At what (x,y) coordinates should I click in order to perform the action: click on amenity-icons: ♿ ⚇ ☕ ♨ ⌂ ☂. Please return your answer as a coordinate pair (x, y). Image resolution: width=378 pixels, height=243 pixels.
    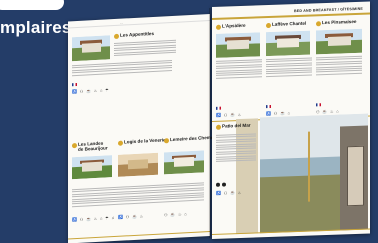
    Looking at the image, I should click on (91, 91).